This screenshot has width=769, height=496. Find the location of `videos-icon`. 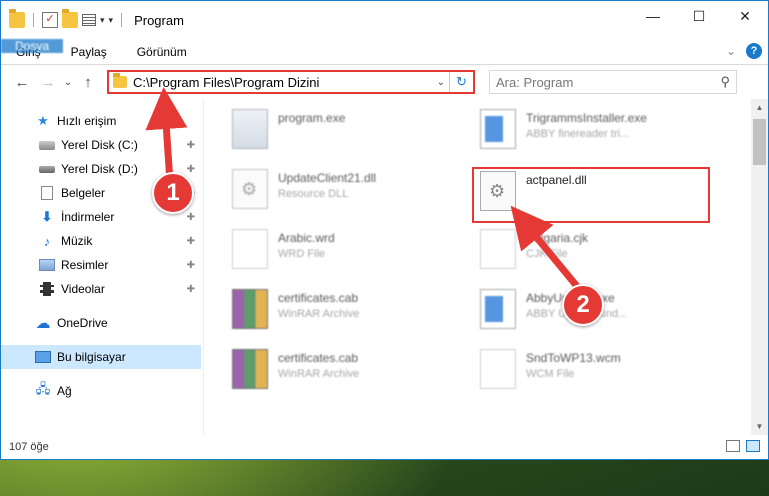

videos-icon is located at coordinates (47, 289).